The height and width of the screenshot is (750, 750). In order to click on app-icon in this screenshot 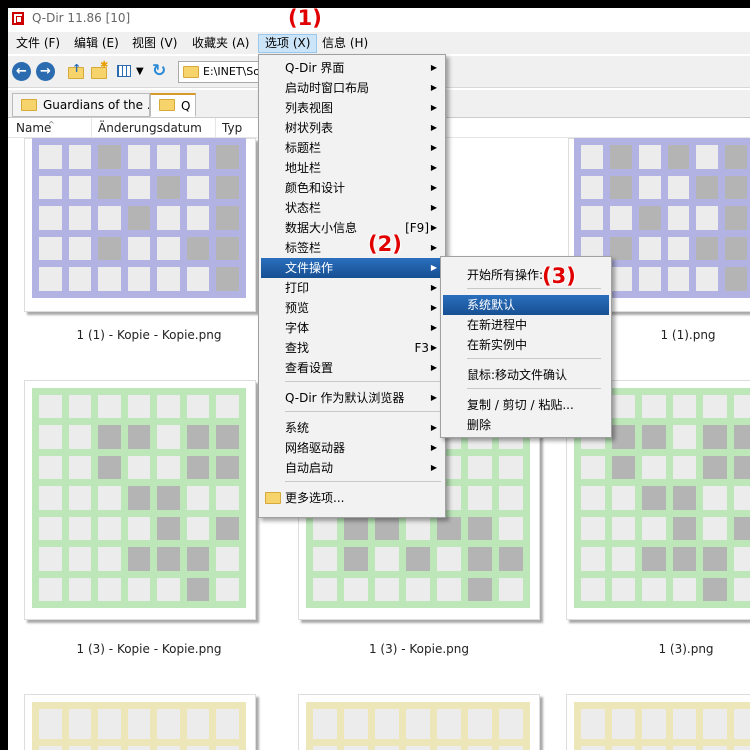, I will do `click(18, 18)`.